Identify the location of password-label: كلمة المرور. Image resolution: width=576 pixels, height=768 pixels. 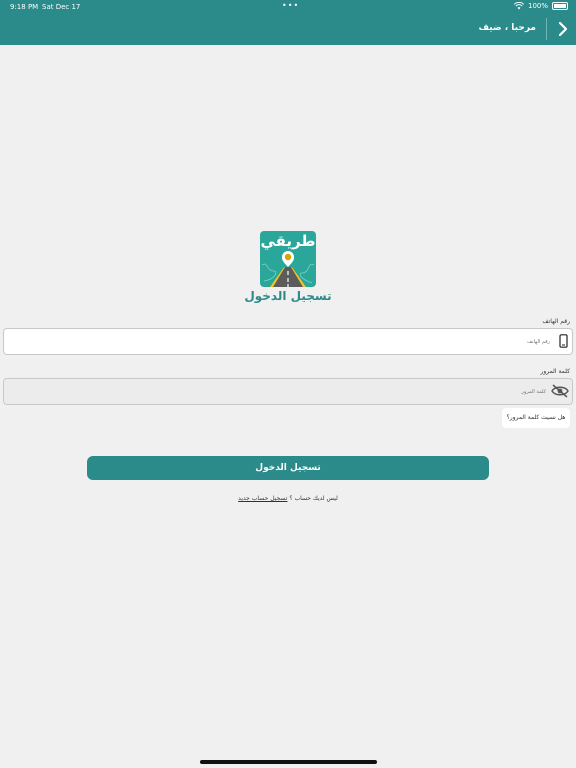
(555, 371).